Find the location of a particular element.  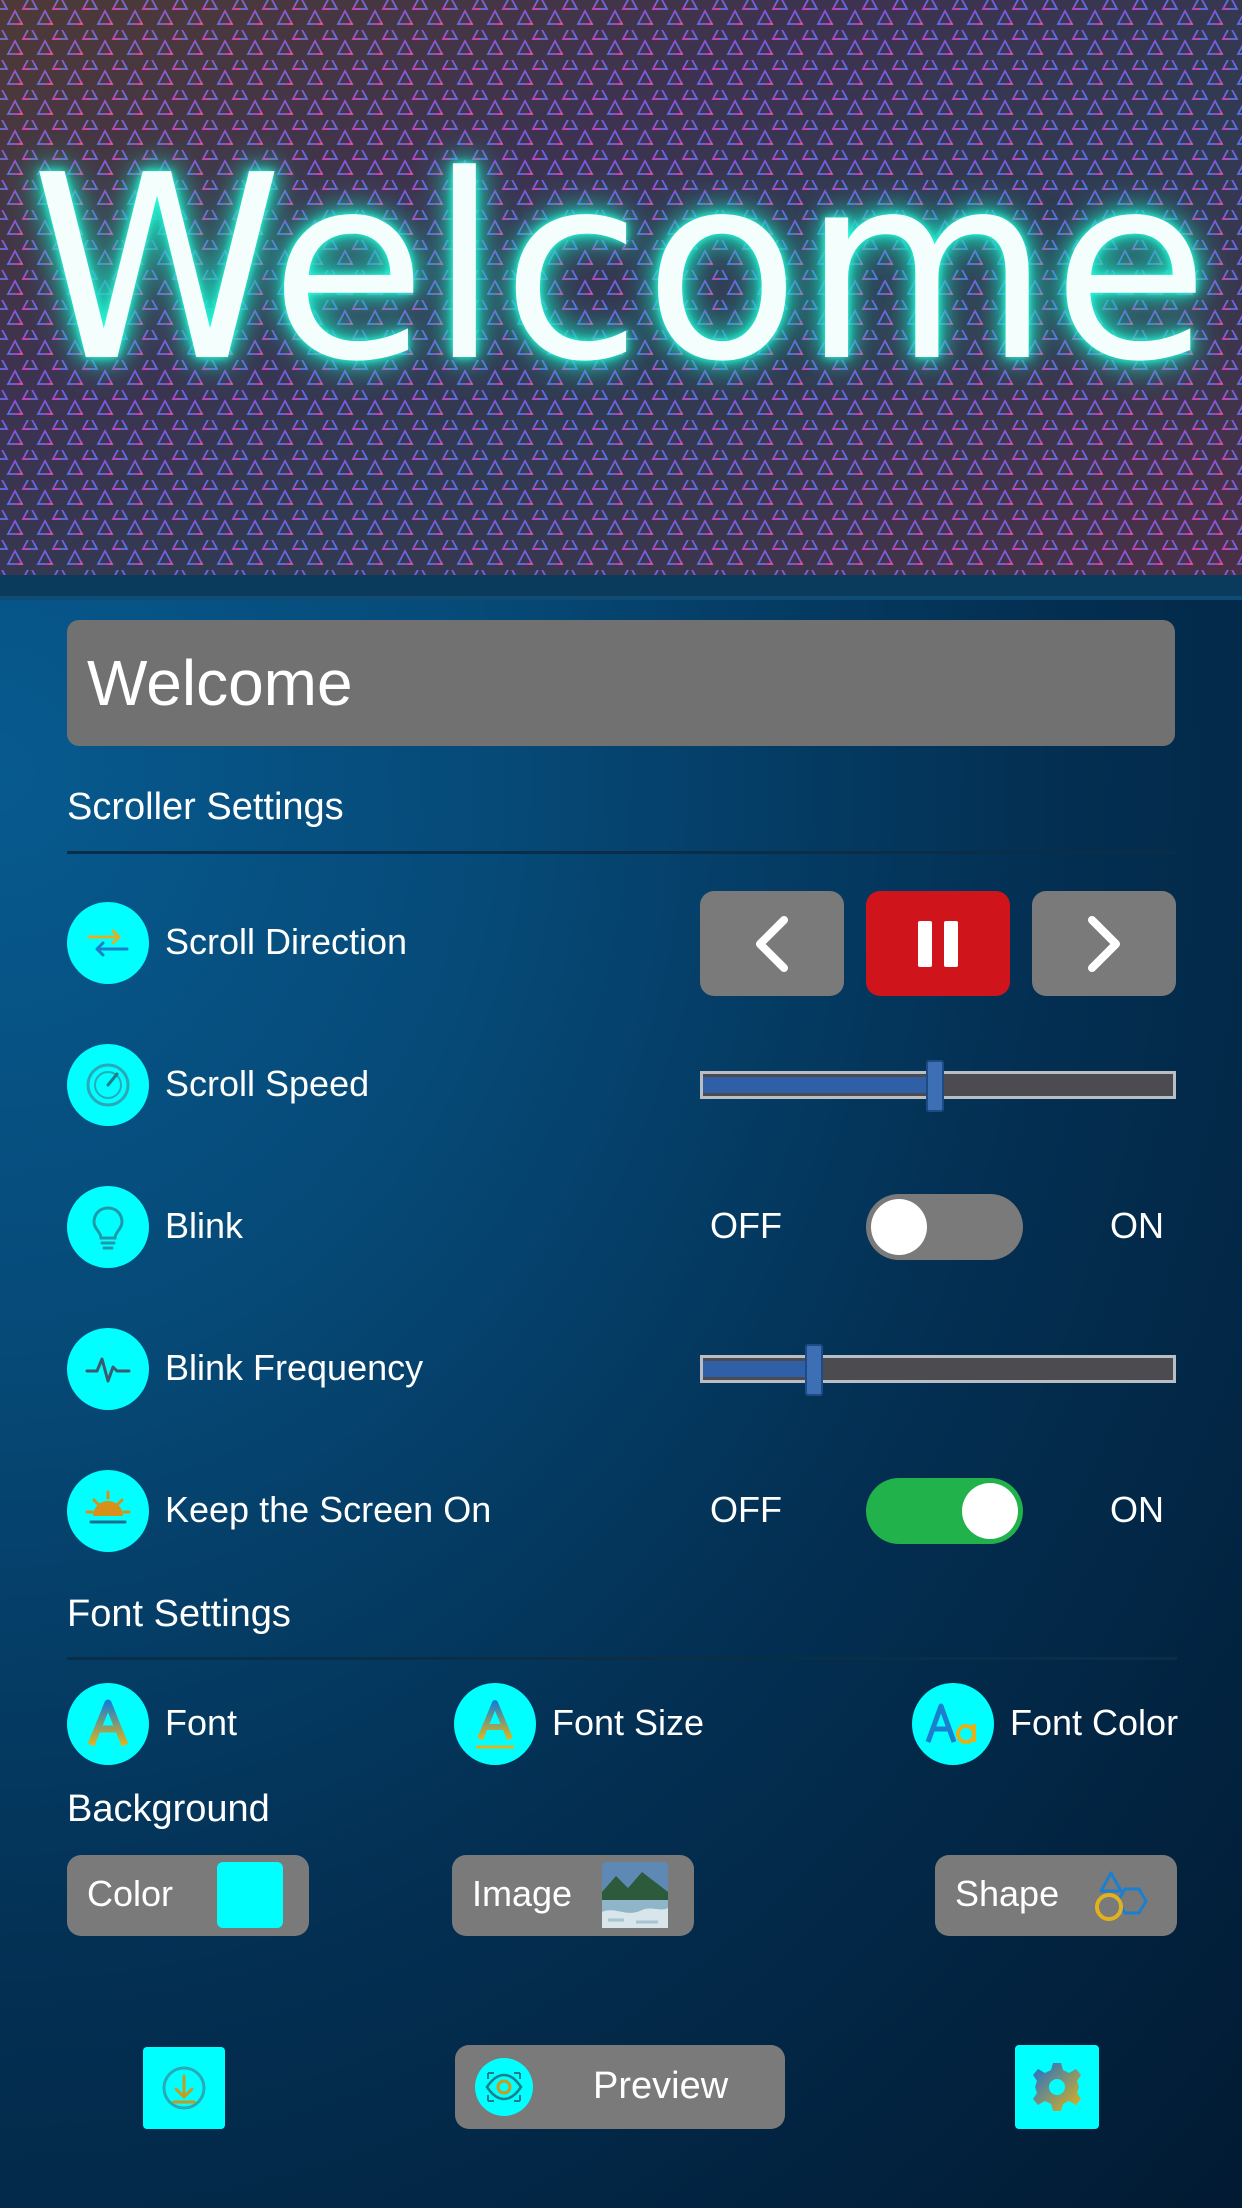

font-label: Font is located at coordinates (201, 1723).